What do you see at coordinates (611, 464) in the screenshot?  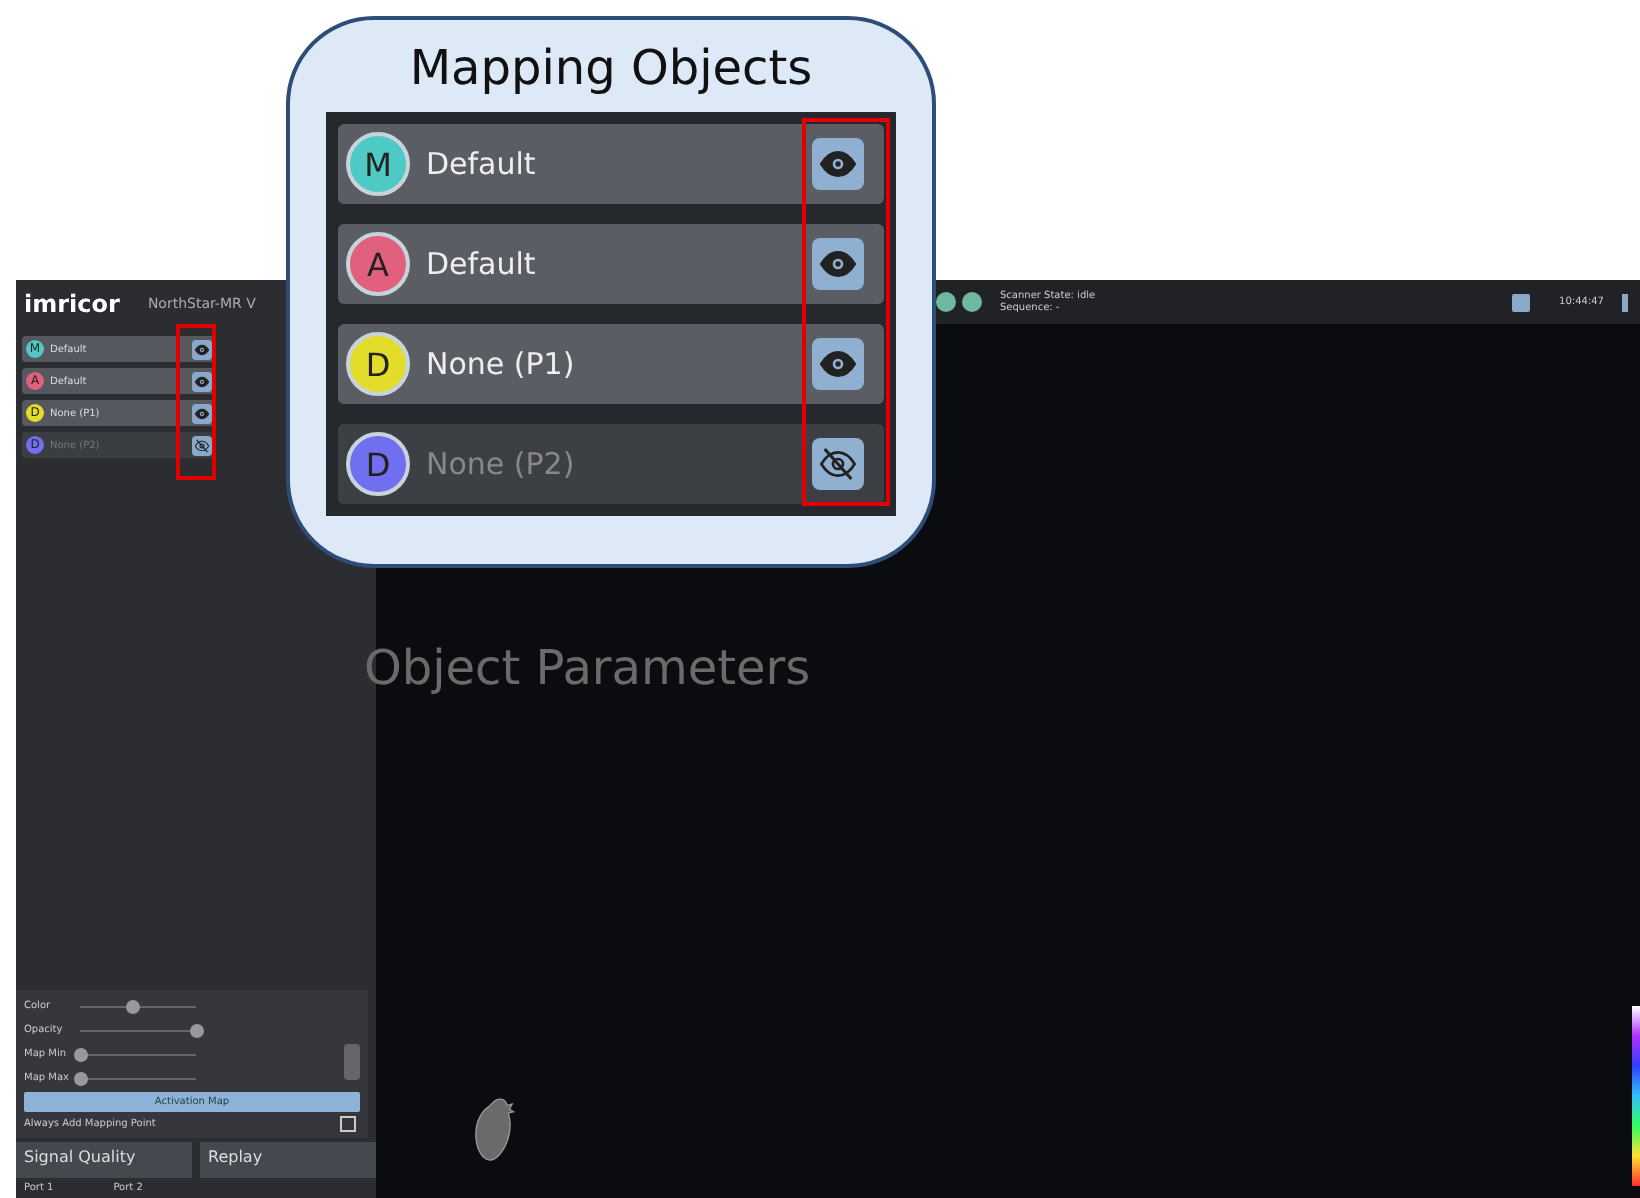 I see `mapping-object-row: D None (P2)` at bounding box center [611, 464].